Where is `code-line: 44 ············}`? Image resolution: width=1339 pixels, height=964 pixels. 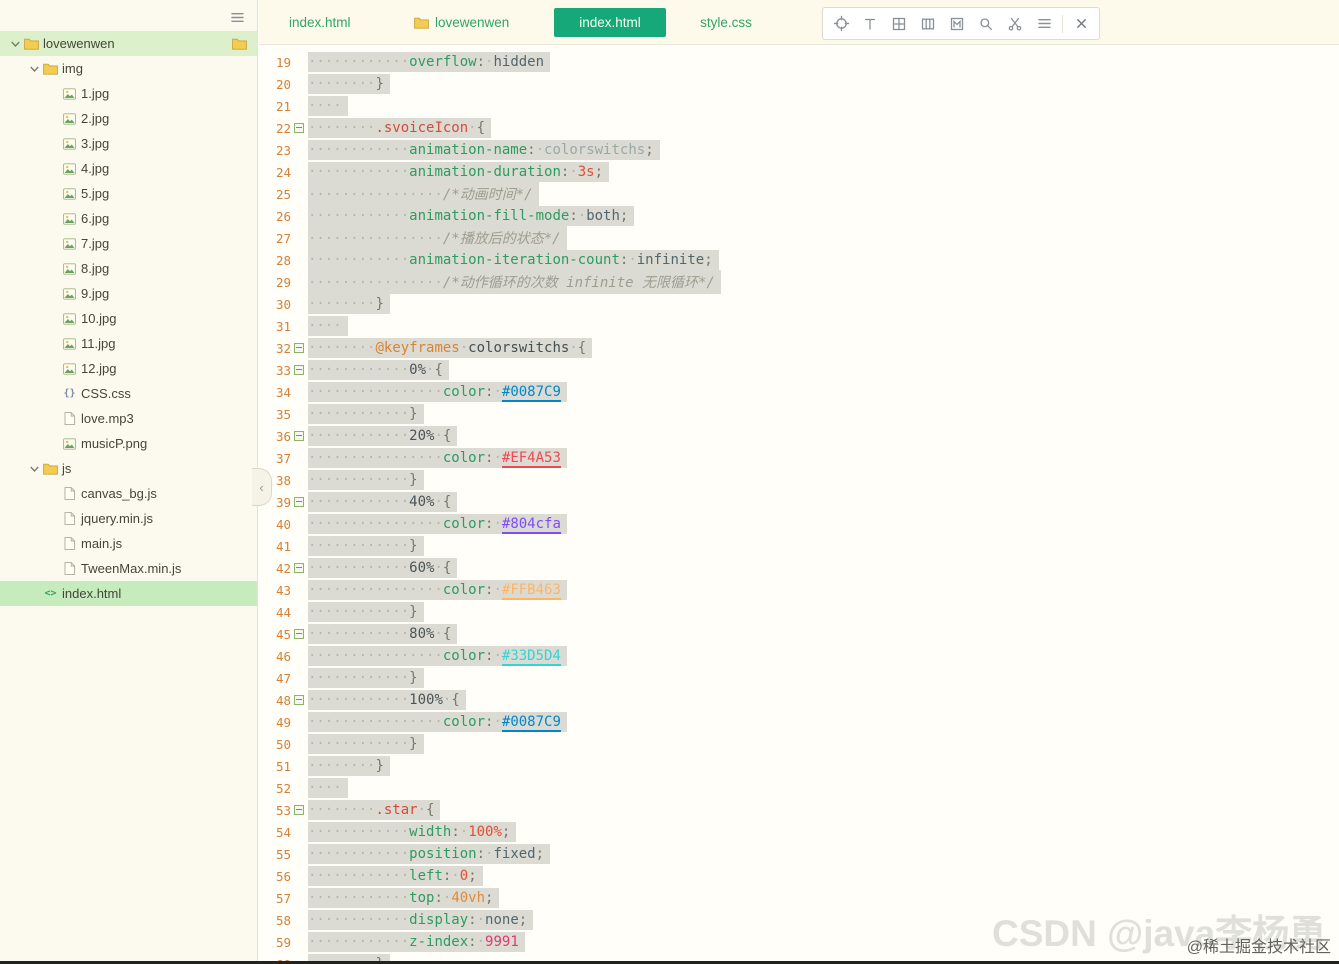
code-line: 44 ············} is located at coordinates (799, 612).